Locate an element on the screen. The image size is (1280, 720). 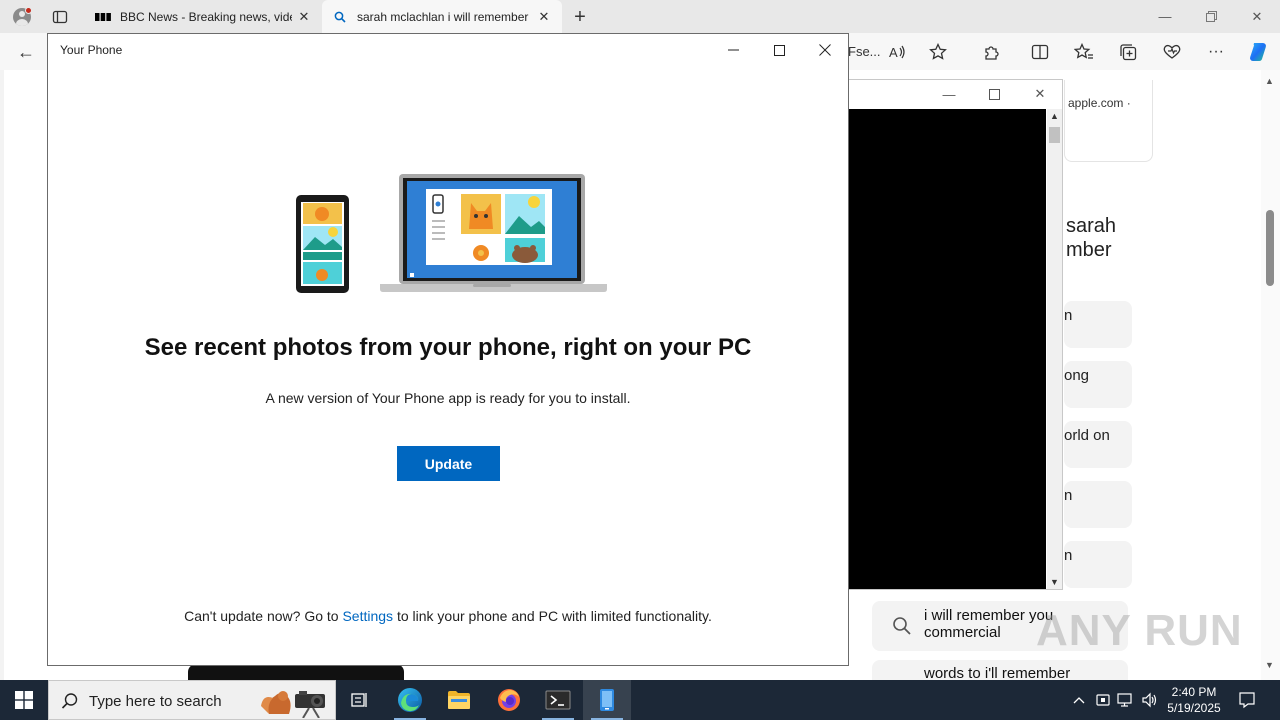
read-aloud-icon: A is located at coordinates (898, 52).